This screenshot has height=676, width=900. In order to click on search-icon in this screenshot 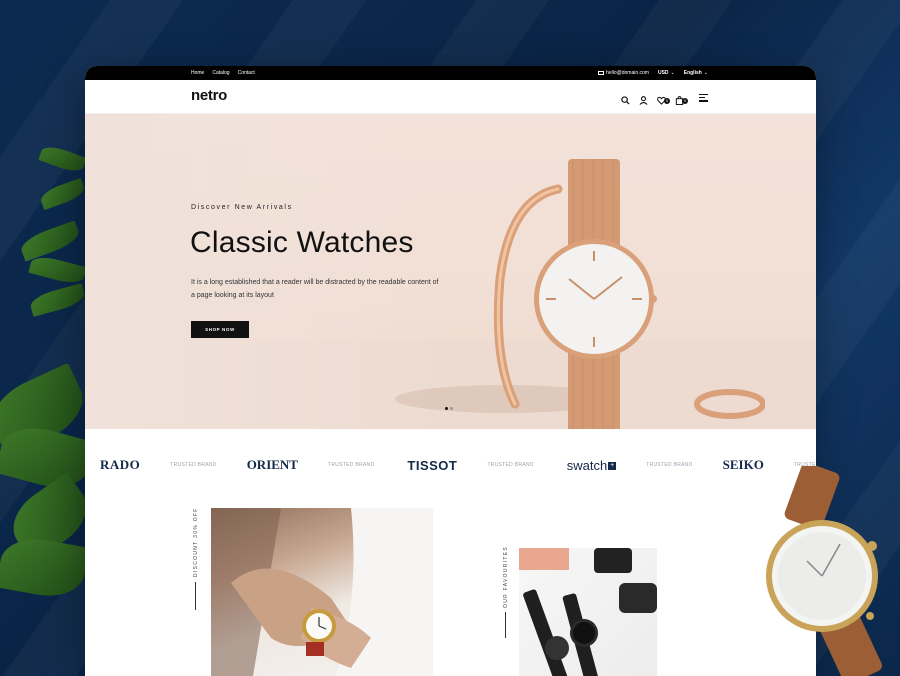, I will do `click(625, 98)`.